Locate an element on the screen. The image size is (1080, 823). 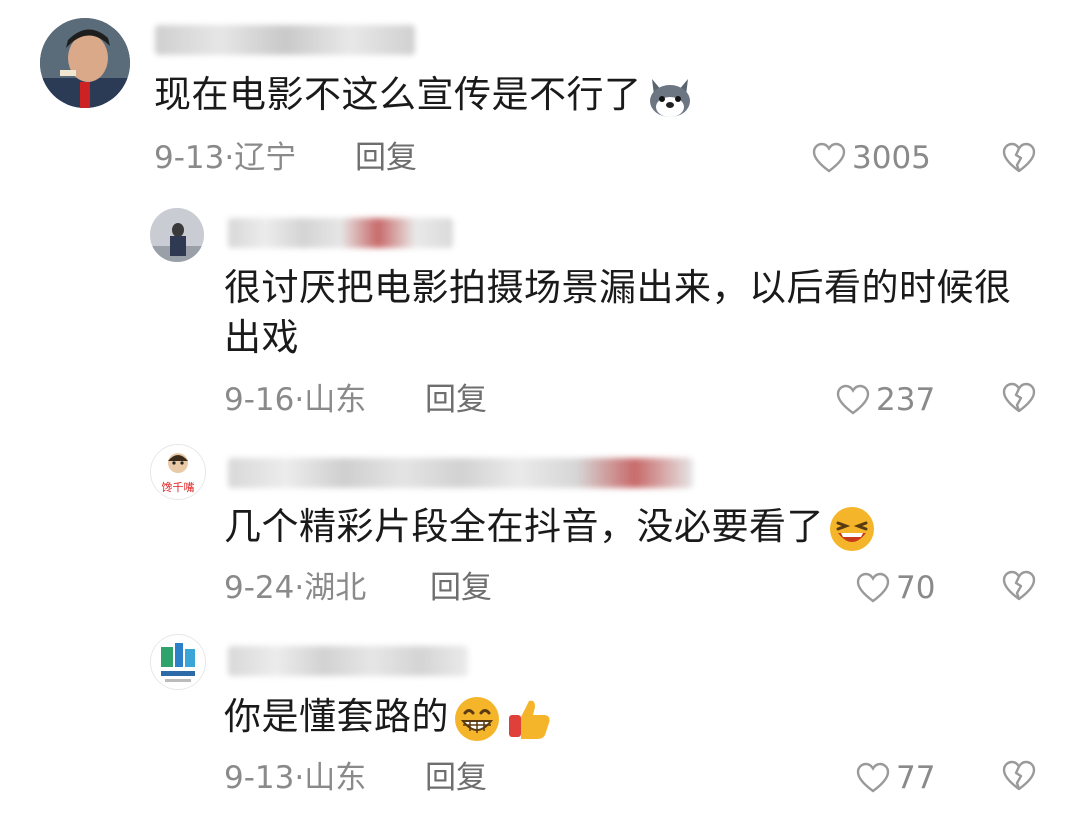
comment-meta: 9-13·辽宁 is located at coordinates (225, 158).